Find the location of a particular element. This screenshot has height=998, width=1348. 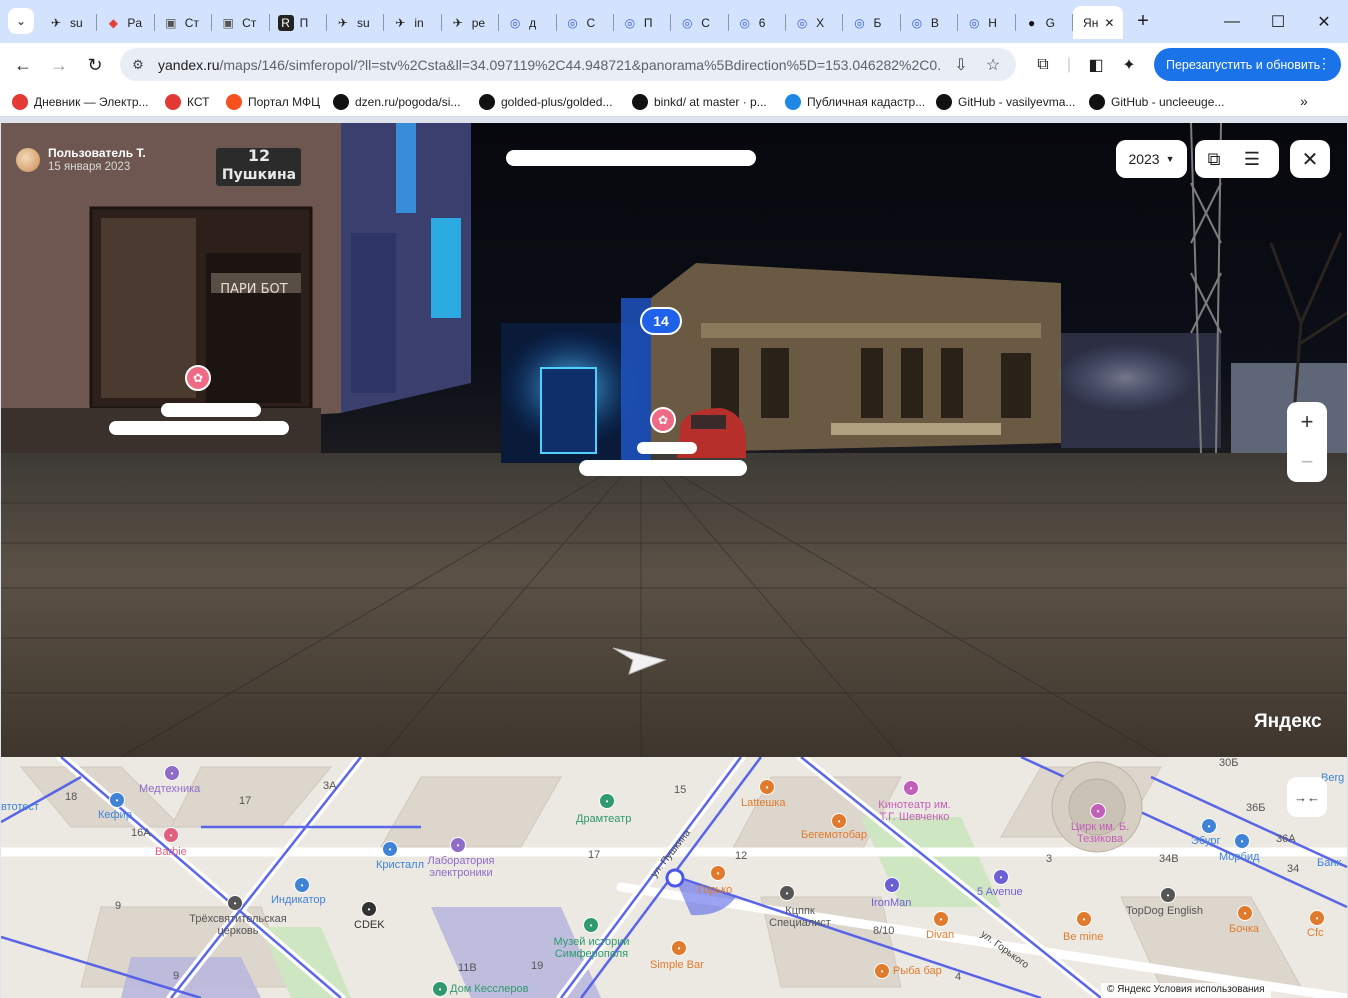

map-copyright: © Яндекс Условия использования is located at coordinates (1186, 990).